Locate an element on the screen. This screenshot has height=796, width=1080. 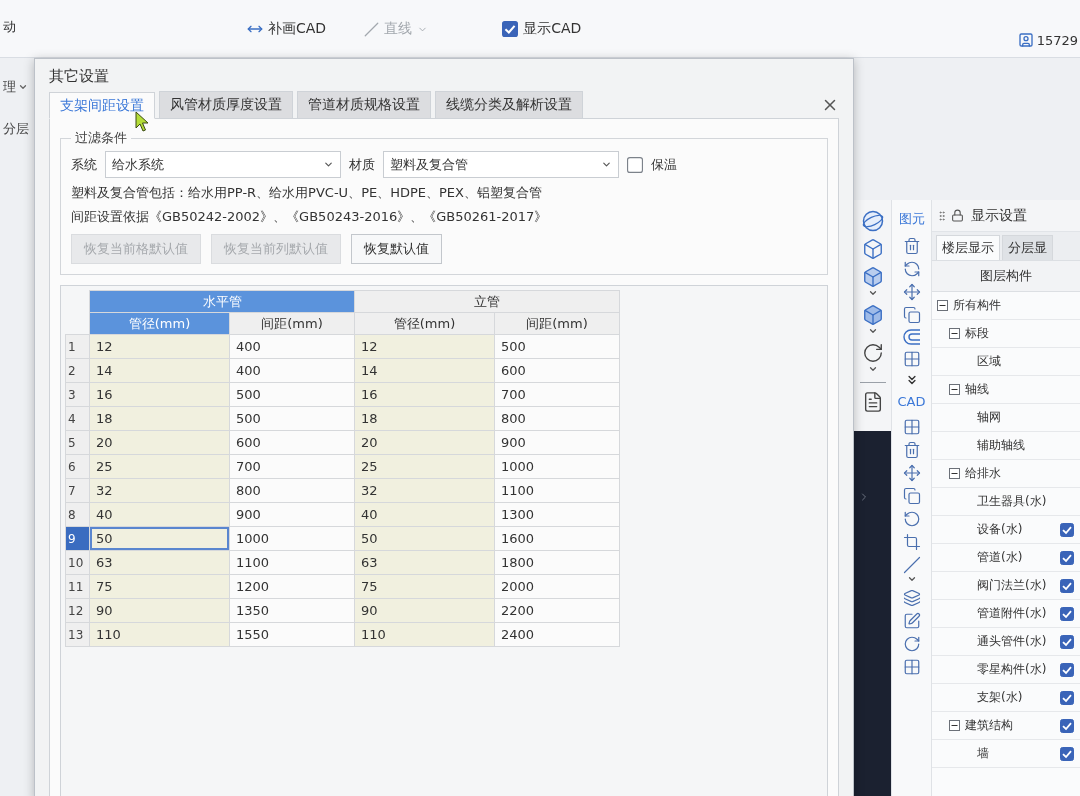
layers-icon is located at coordinates (911, 598).